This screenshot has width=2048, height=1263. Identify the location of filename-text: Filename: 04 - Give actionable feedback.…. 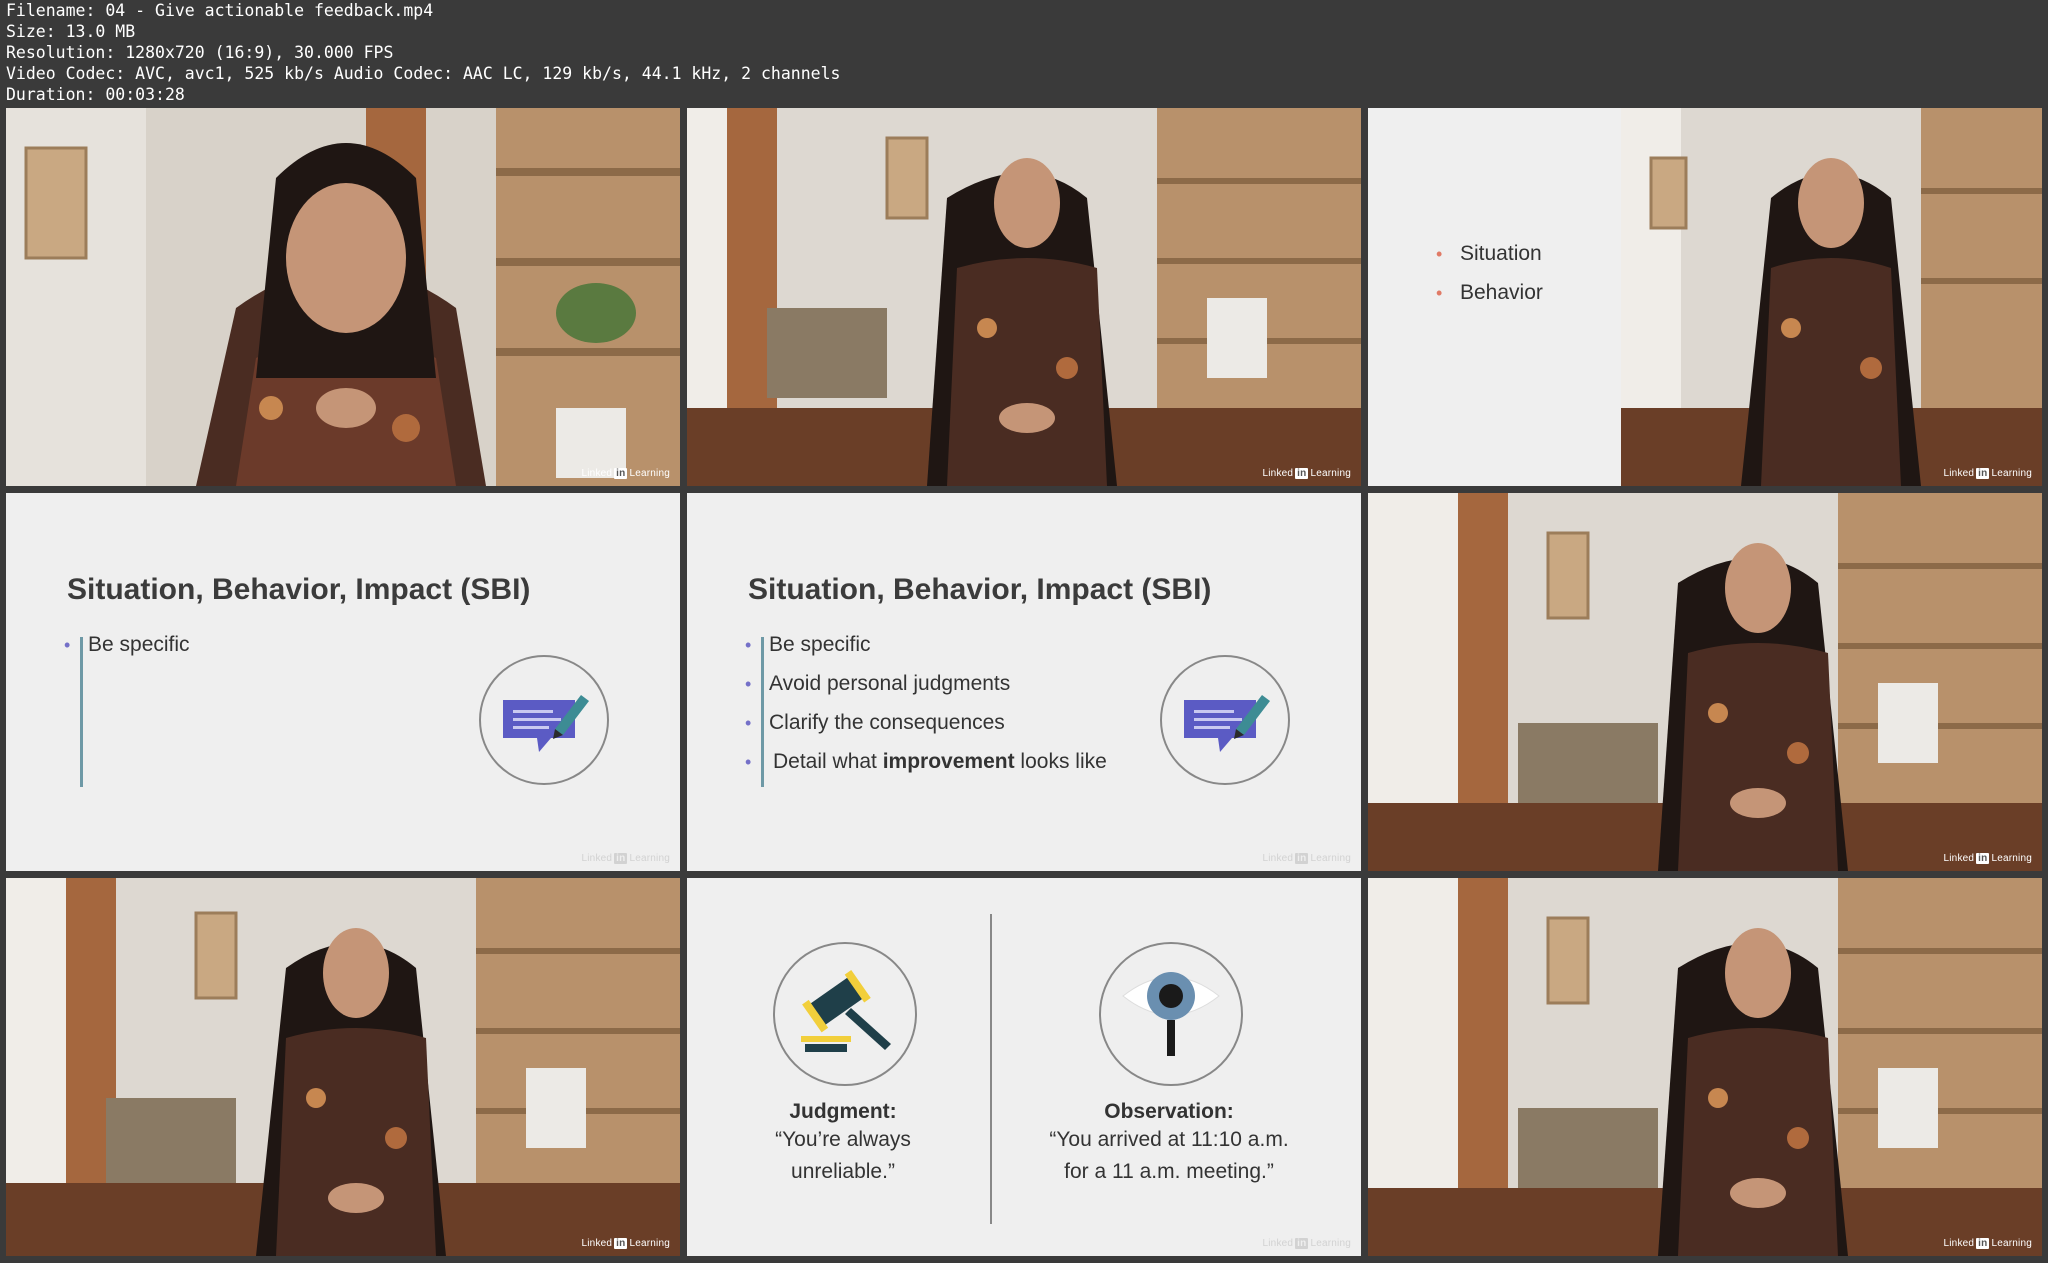
(220, 10).